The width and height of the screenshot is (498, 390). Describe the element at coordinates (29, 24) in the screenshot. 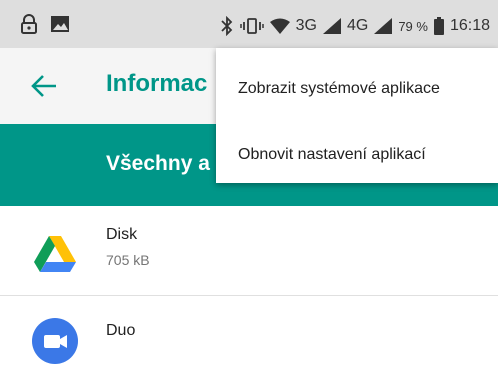

I see `lock-icon` at that location.